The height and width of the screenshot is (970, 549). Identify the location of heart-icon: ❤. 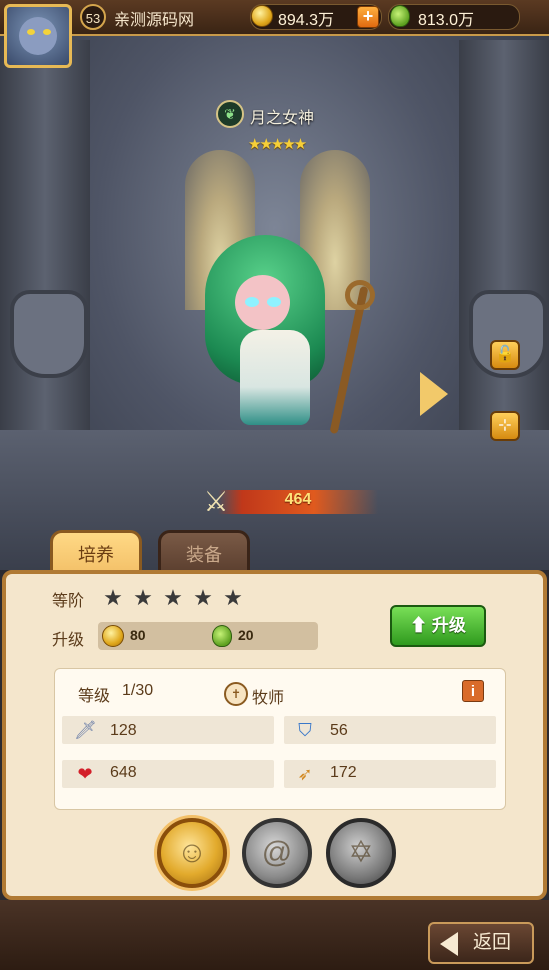
(85, 774).